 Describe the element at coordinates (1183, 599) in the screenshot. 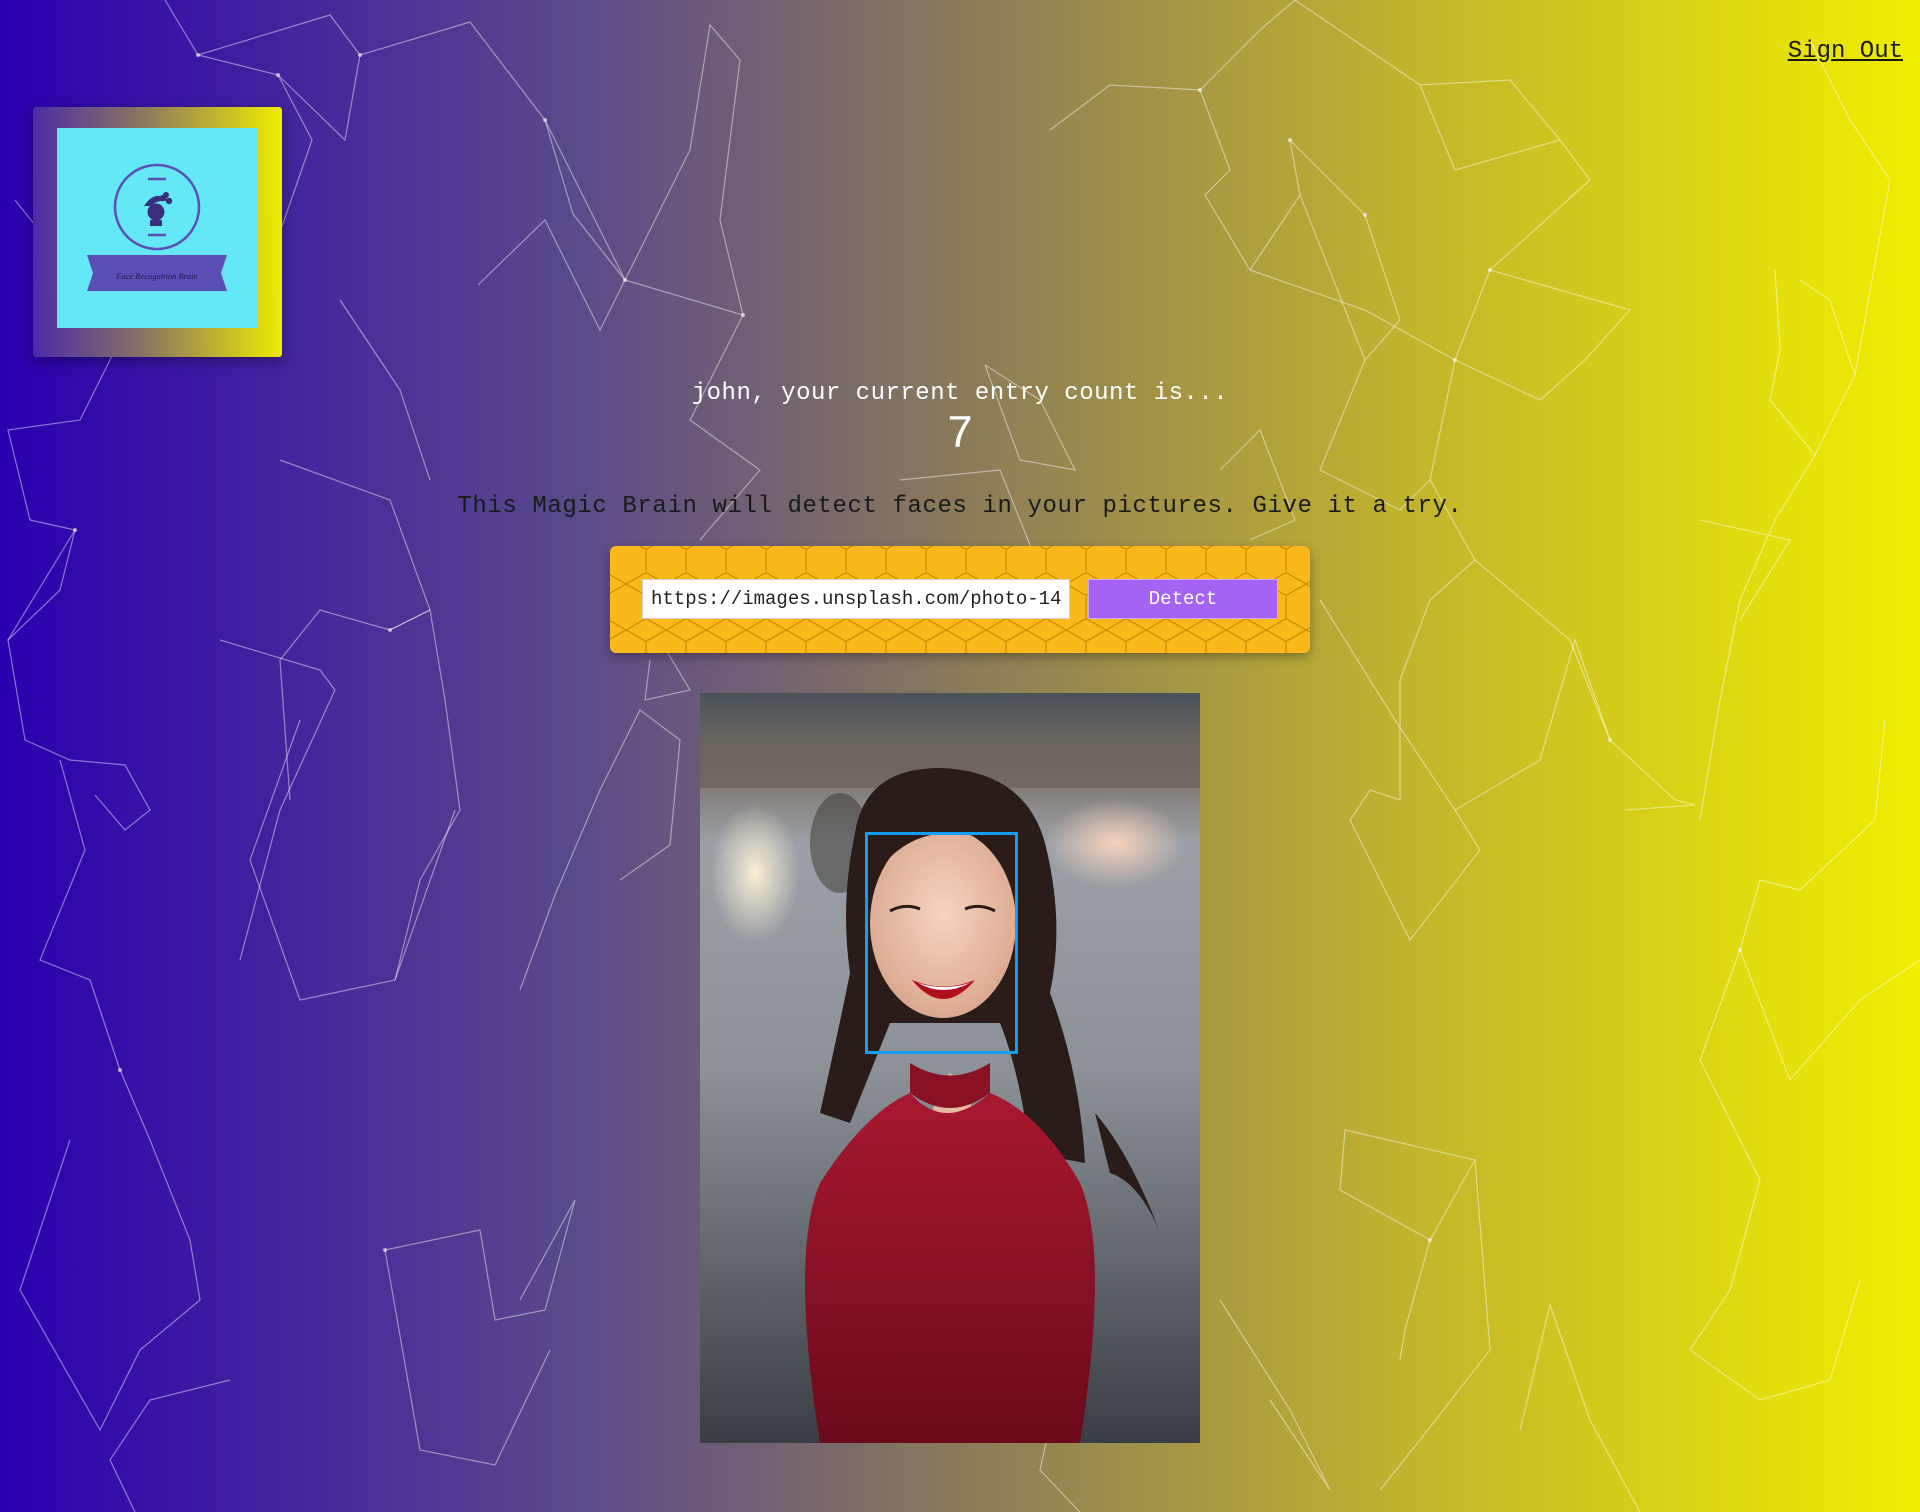

I see `detect-button: Detect` at that location.